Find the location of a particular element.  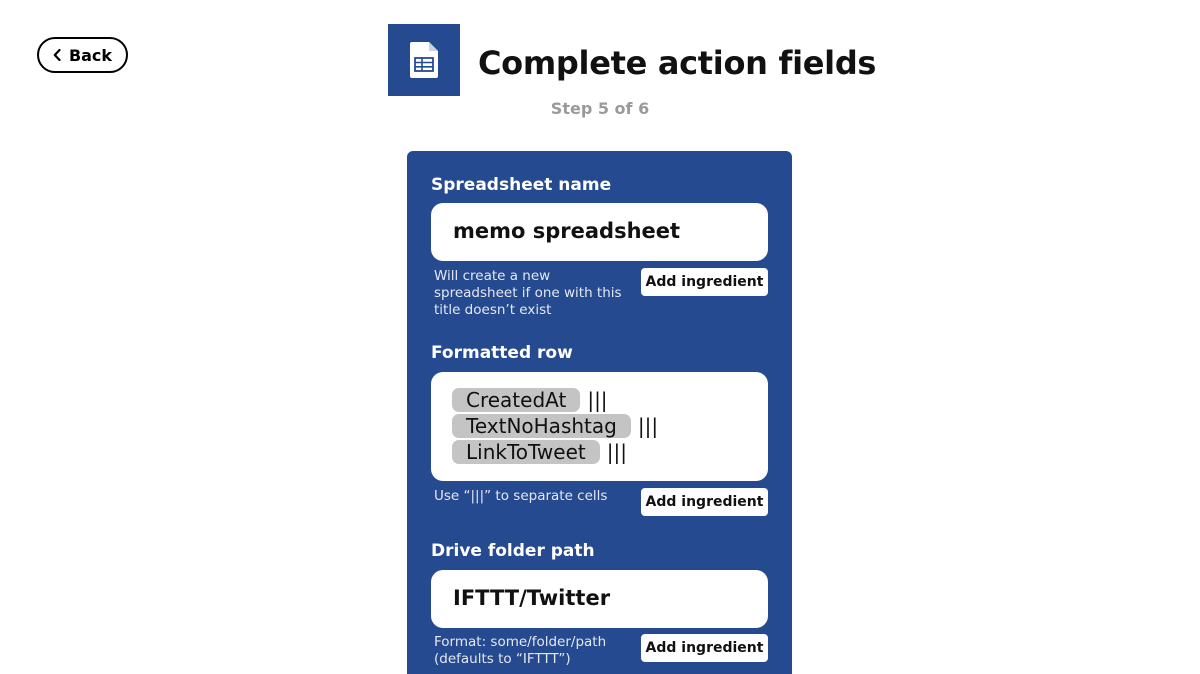

ingredient-chip-linktotweet: LinkToTweet is located at coordinates (526, 452).